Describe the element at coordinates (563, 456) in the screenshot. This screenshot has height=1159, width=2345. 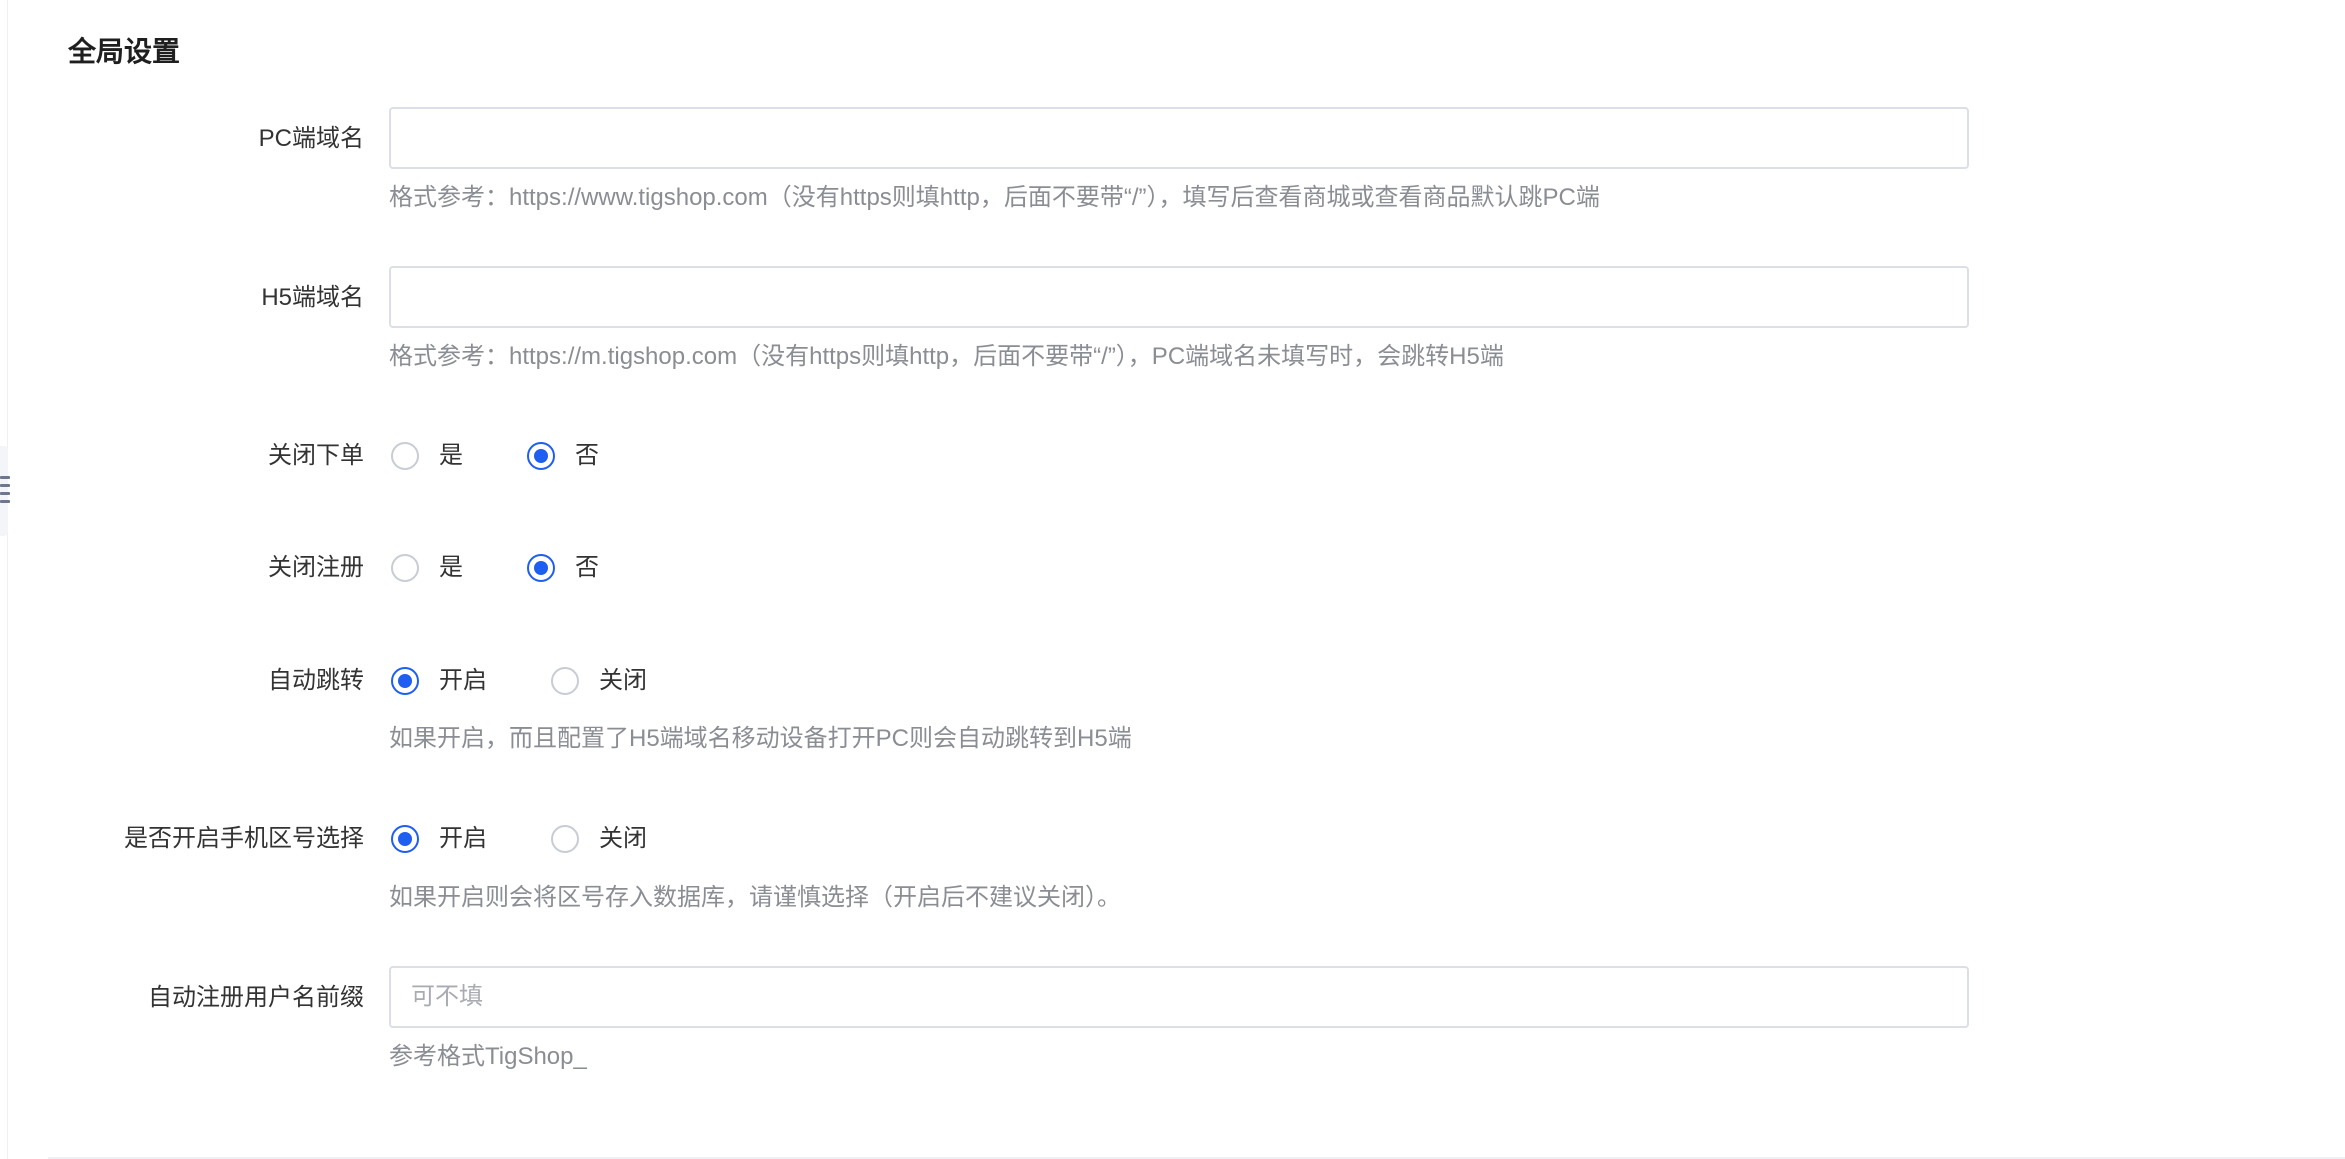
I see `close-order-radio-no: 否` at that location.